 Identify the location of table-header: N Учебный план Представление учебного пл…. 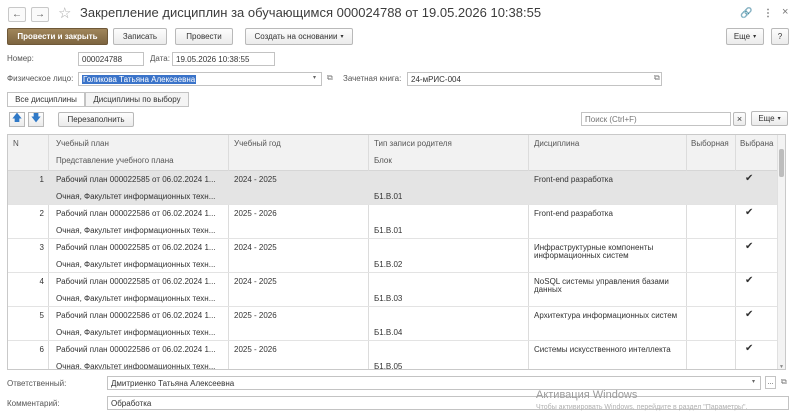
(396, 153).